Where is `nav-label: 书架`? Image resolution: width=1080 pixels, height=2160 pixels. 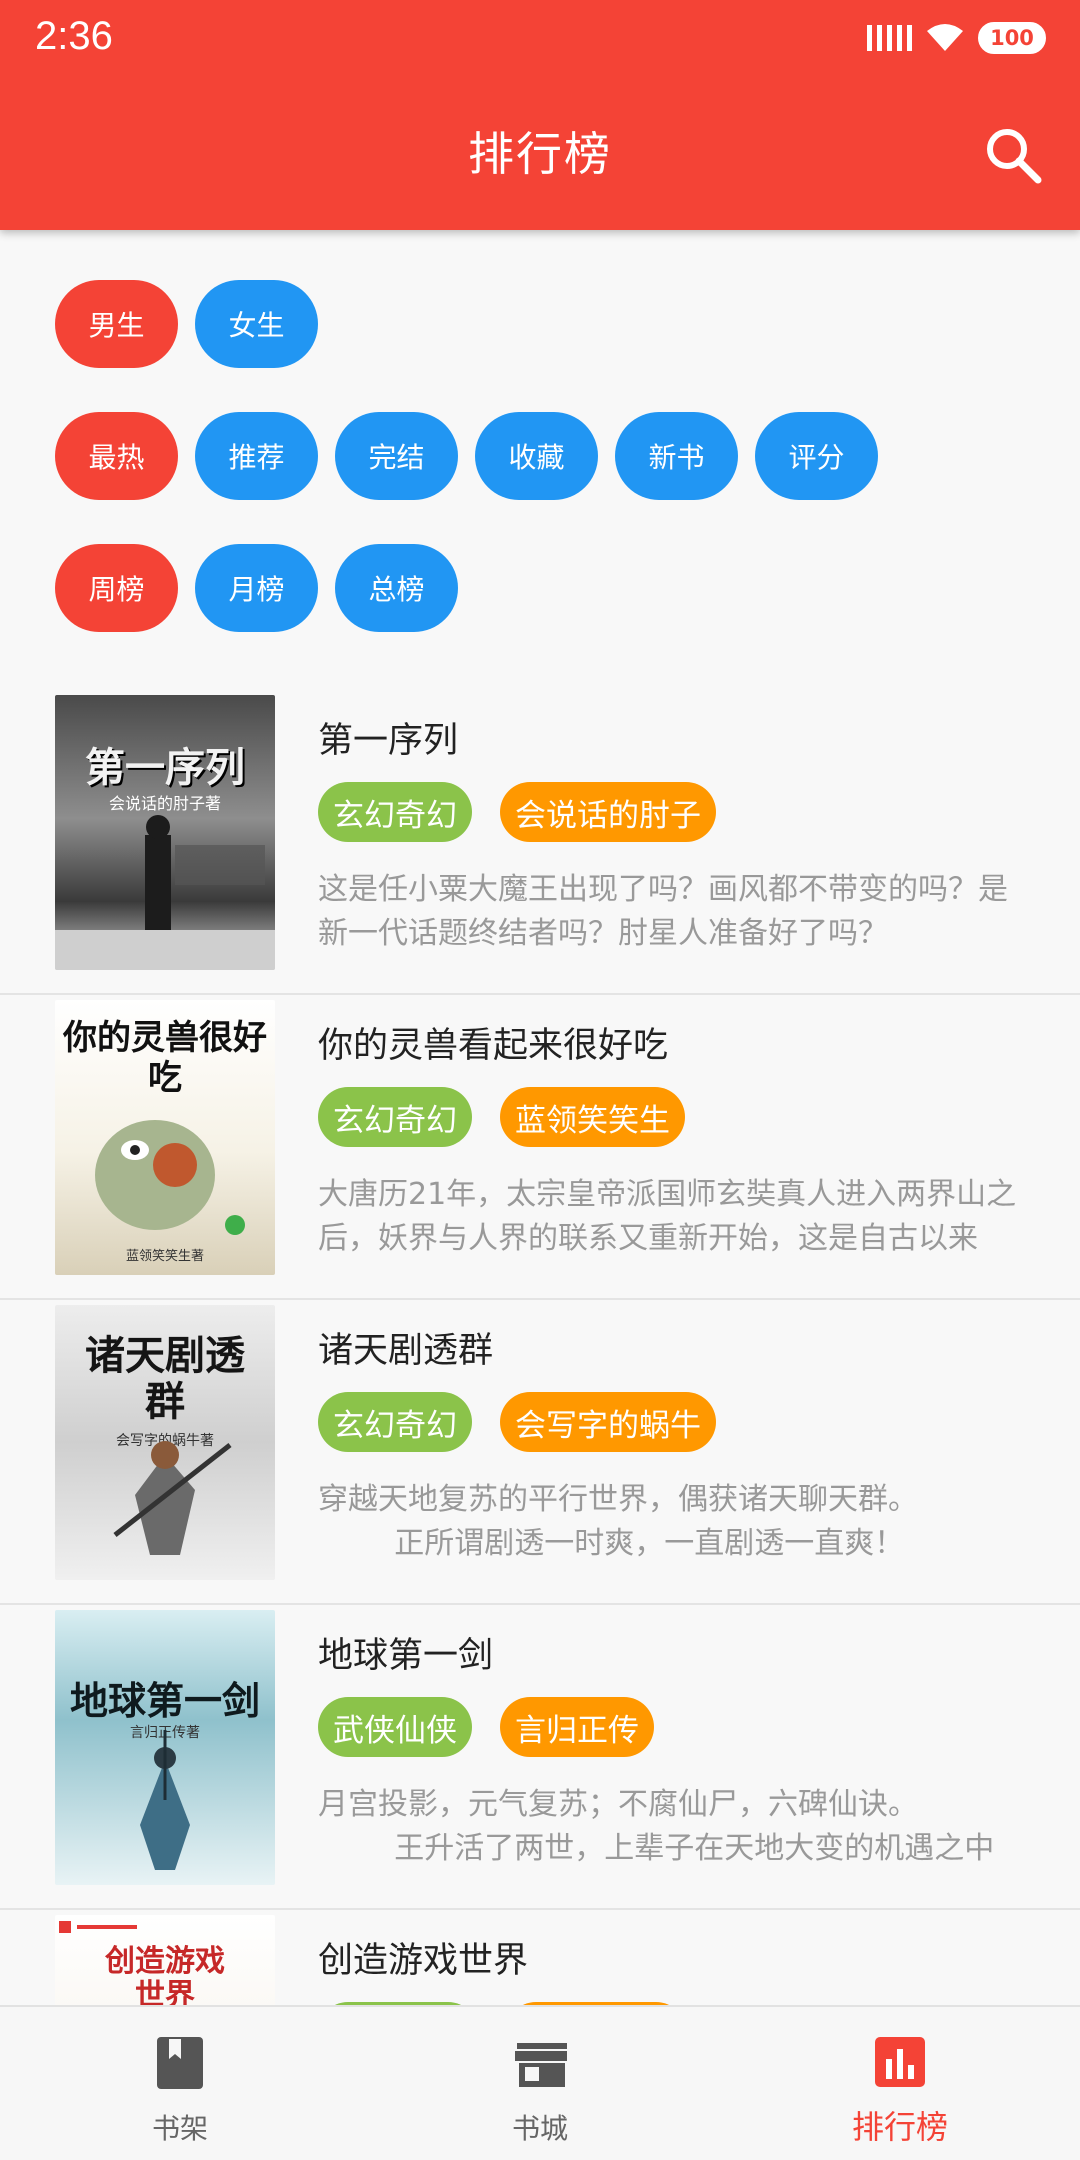 nav-label: 书架 is located at coordinates (179, 2128).